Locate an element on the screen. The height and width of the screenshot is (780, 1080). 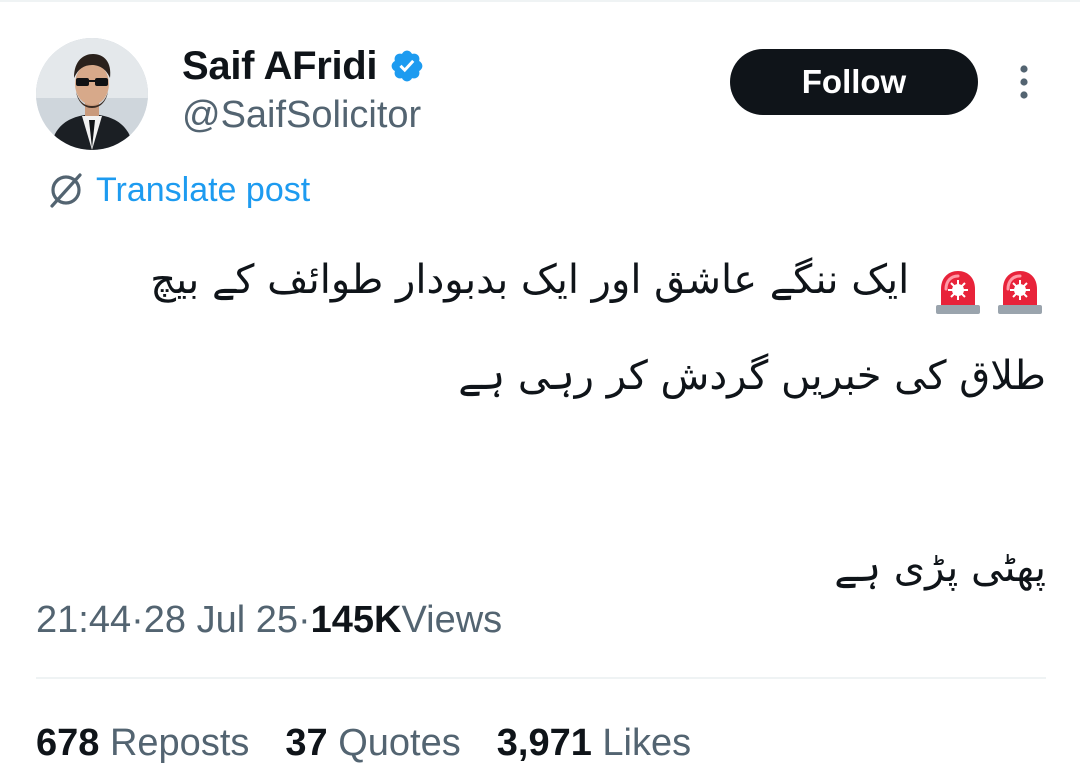
profile-photo-icon is located at coordinates (92, 94).